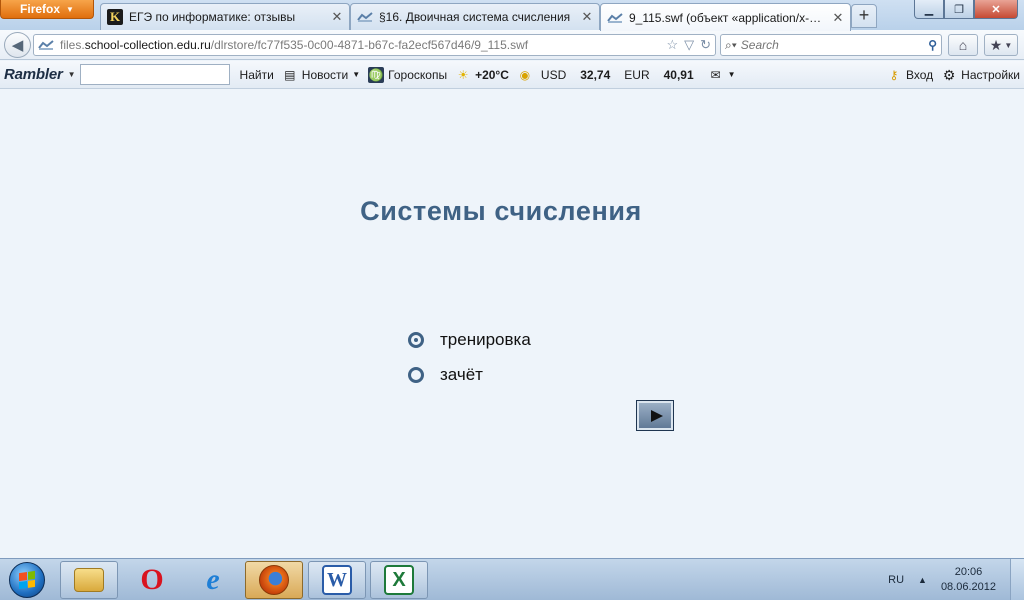 The width and height of the screenshot is (1024, 600). I want to click on rambler-login-button: ⚷ Вход, so click(910, 75).